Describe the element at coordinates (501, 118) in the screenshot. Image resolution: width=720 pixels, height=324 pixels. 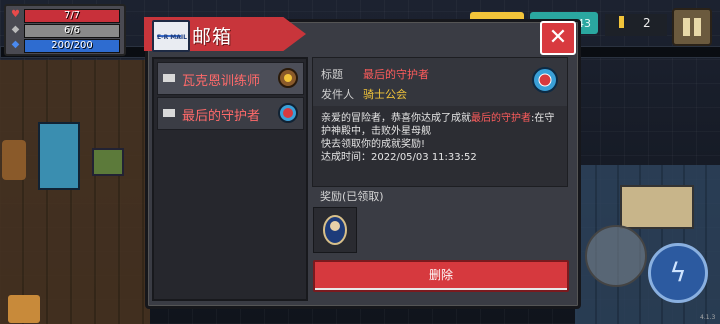
I see `body-highlight: 最后的守护者` at that location.